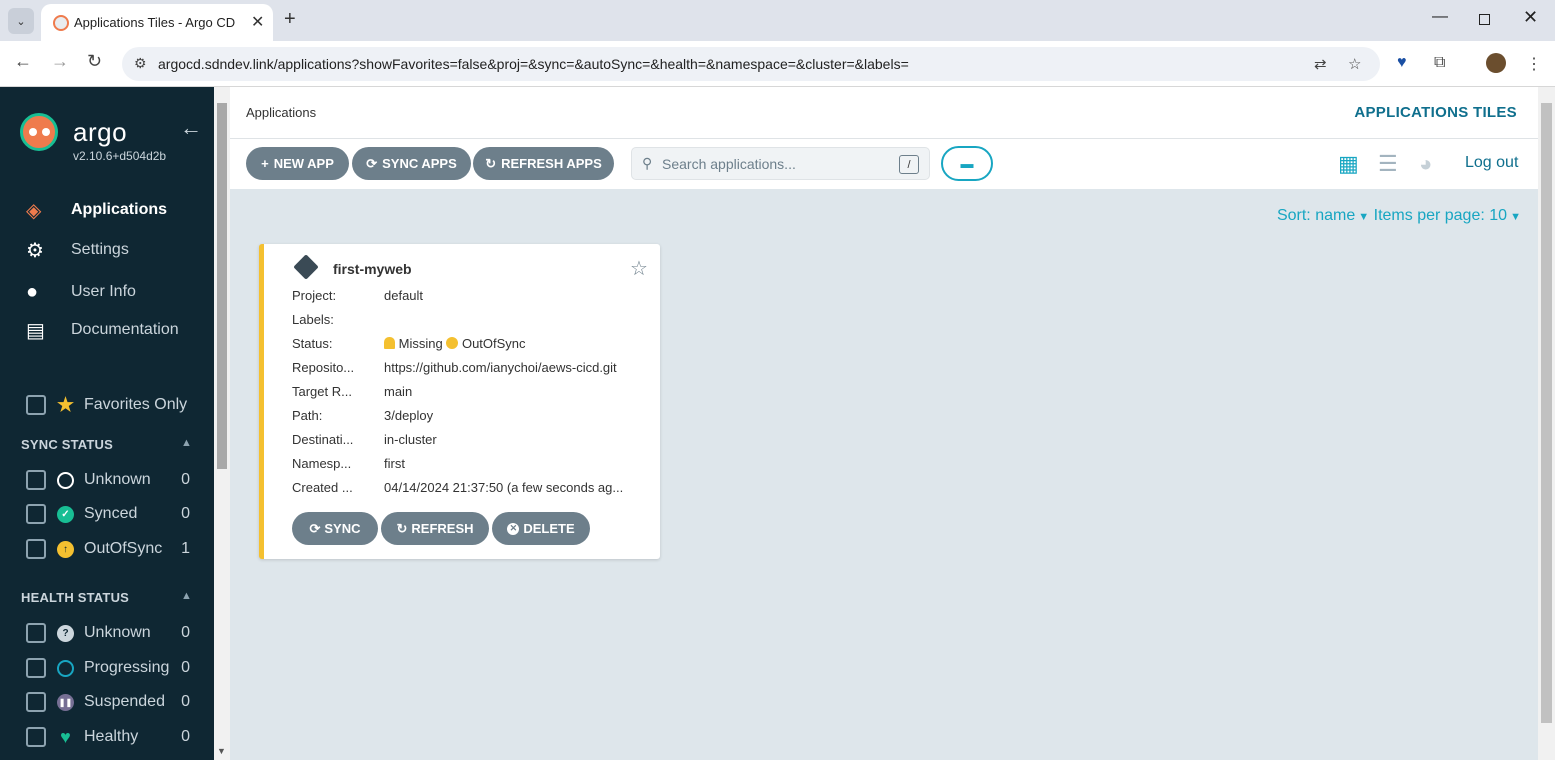 Image resolution: width=1555 pixels, height=760 pixels. I want to click on filter-label: Unknown, so click(117, 479).